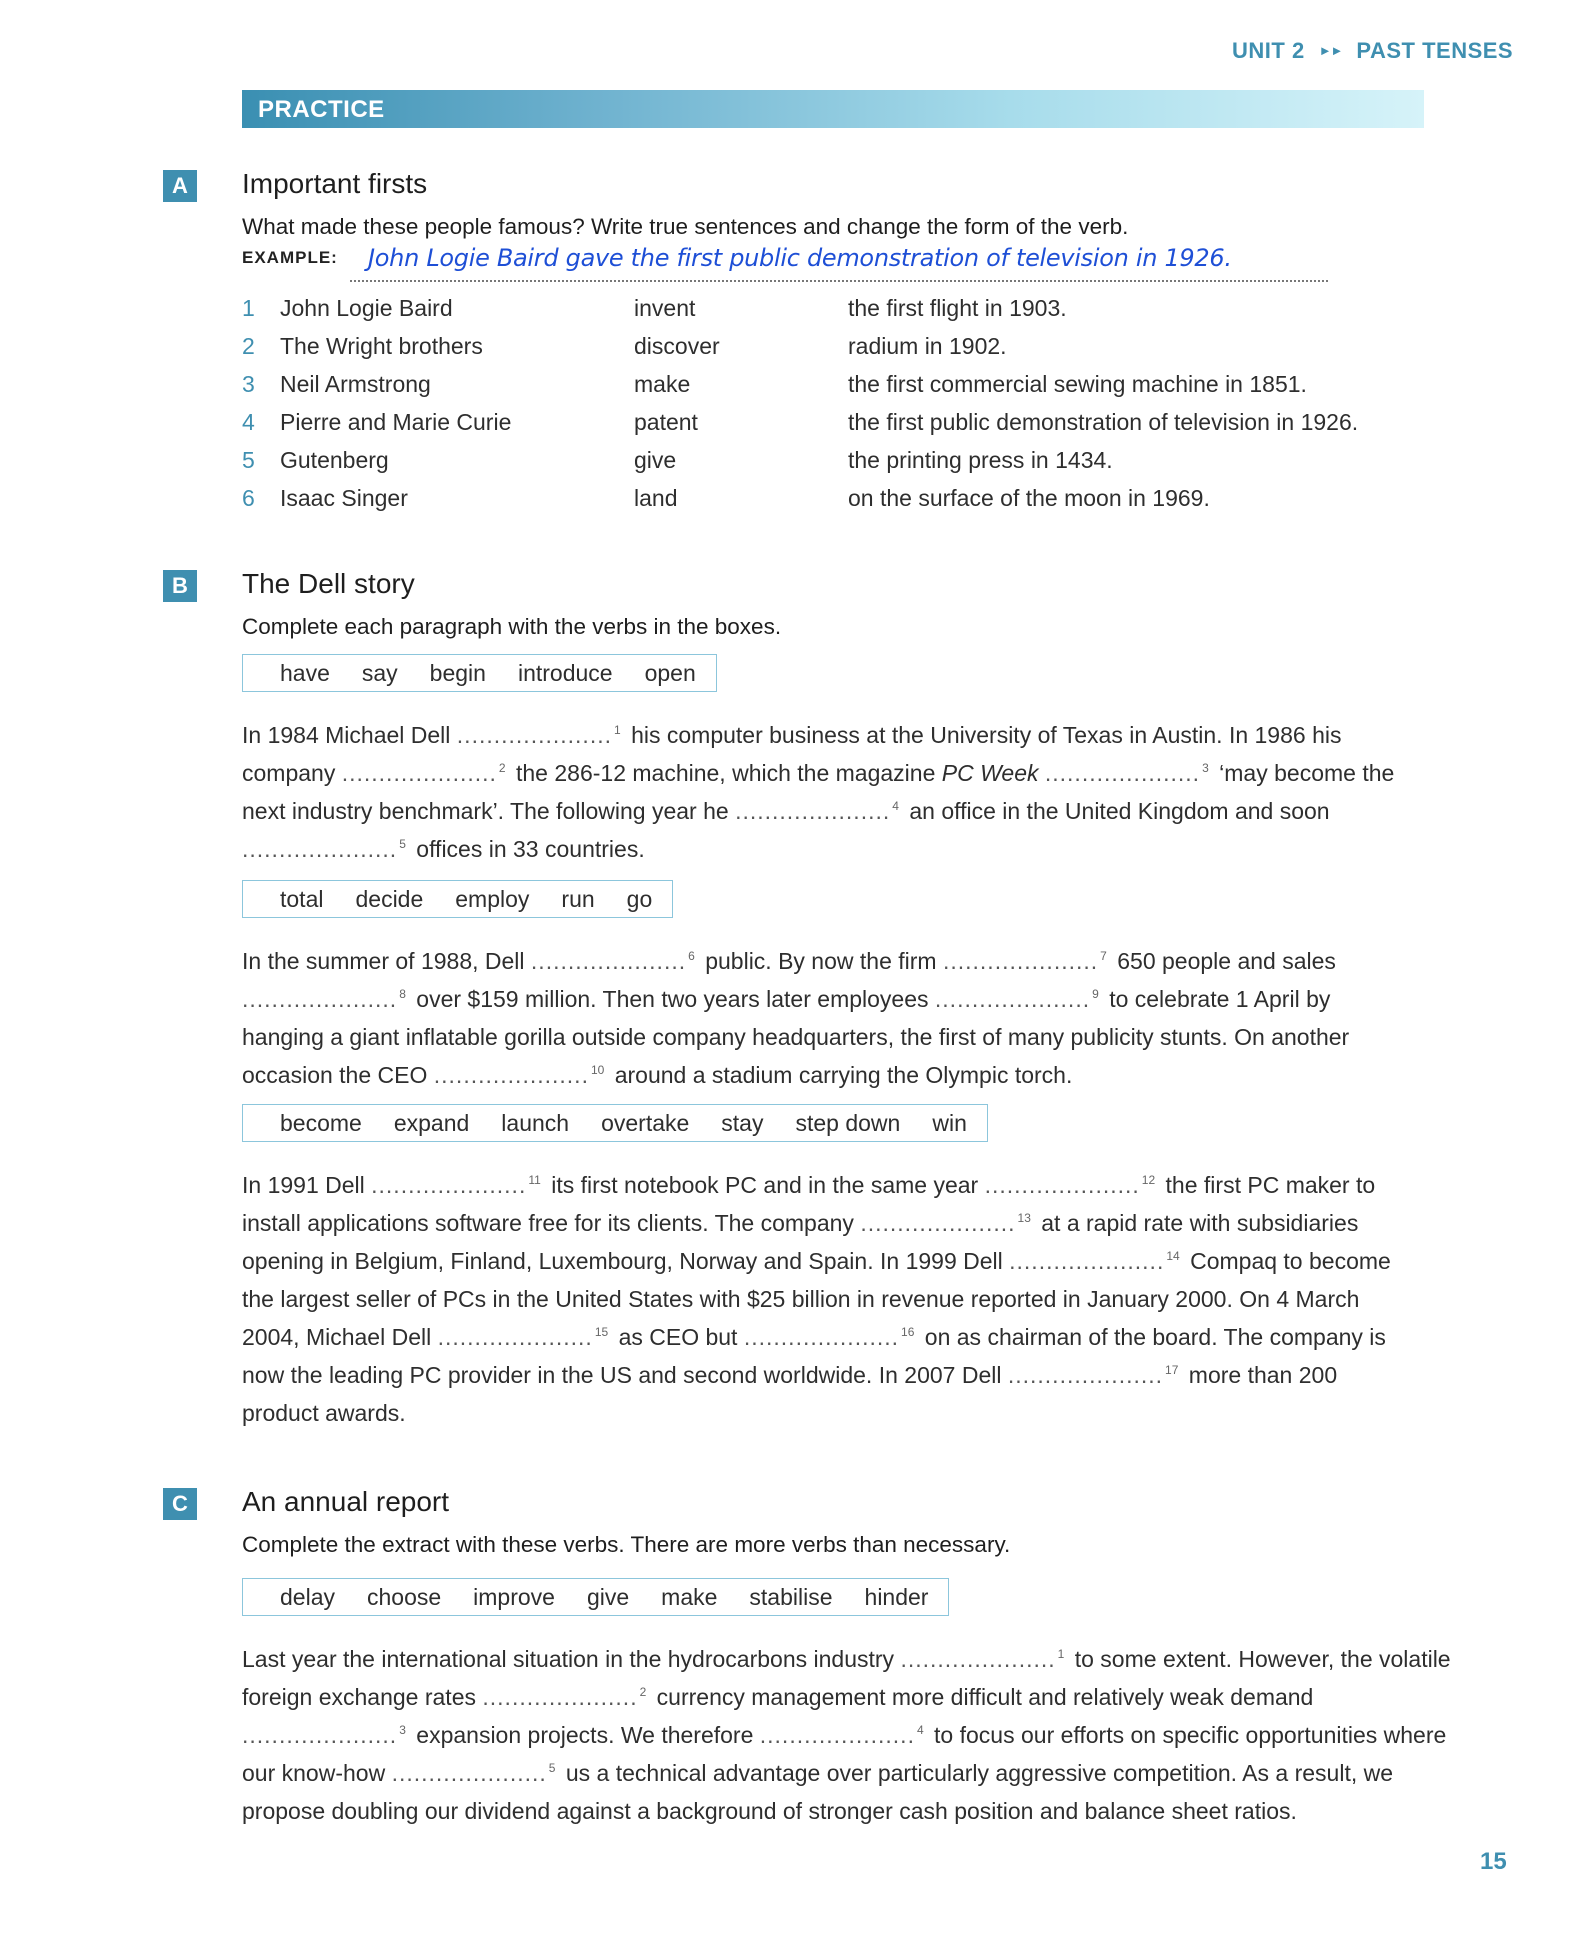 This screenshot has width=1573, height=1936. Describe the element at coordinates (396, 422) in the screenshot. I see `person: Pierre and Marie Curie` at that location.